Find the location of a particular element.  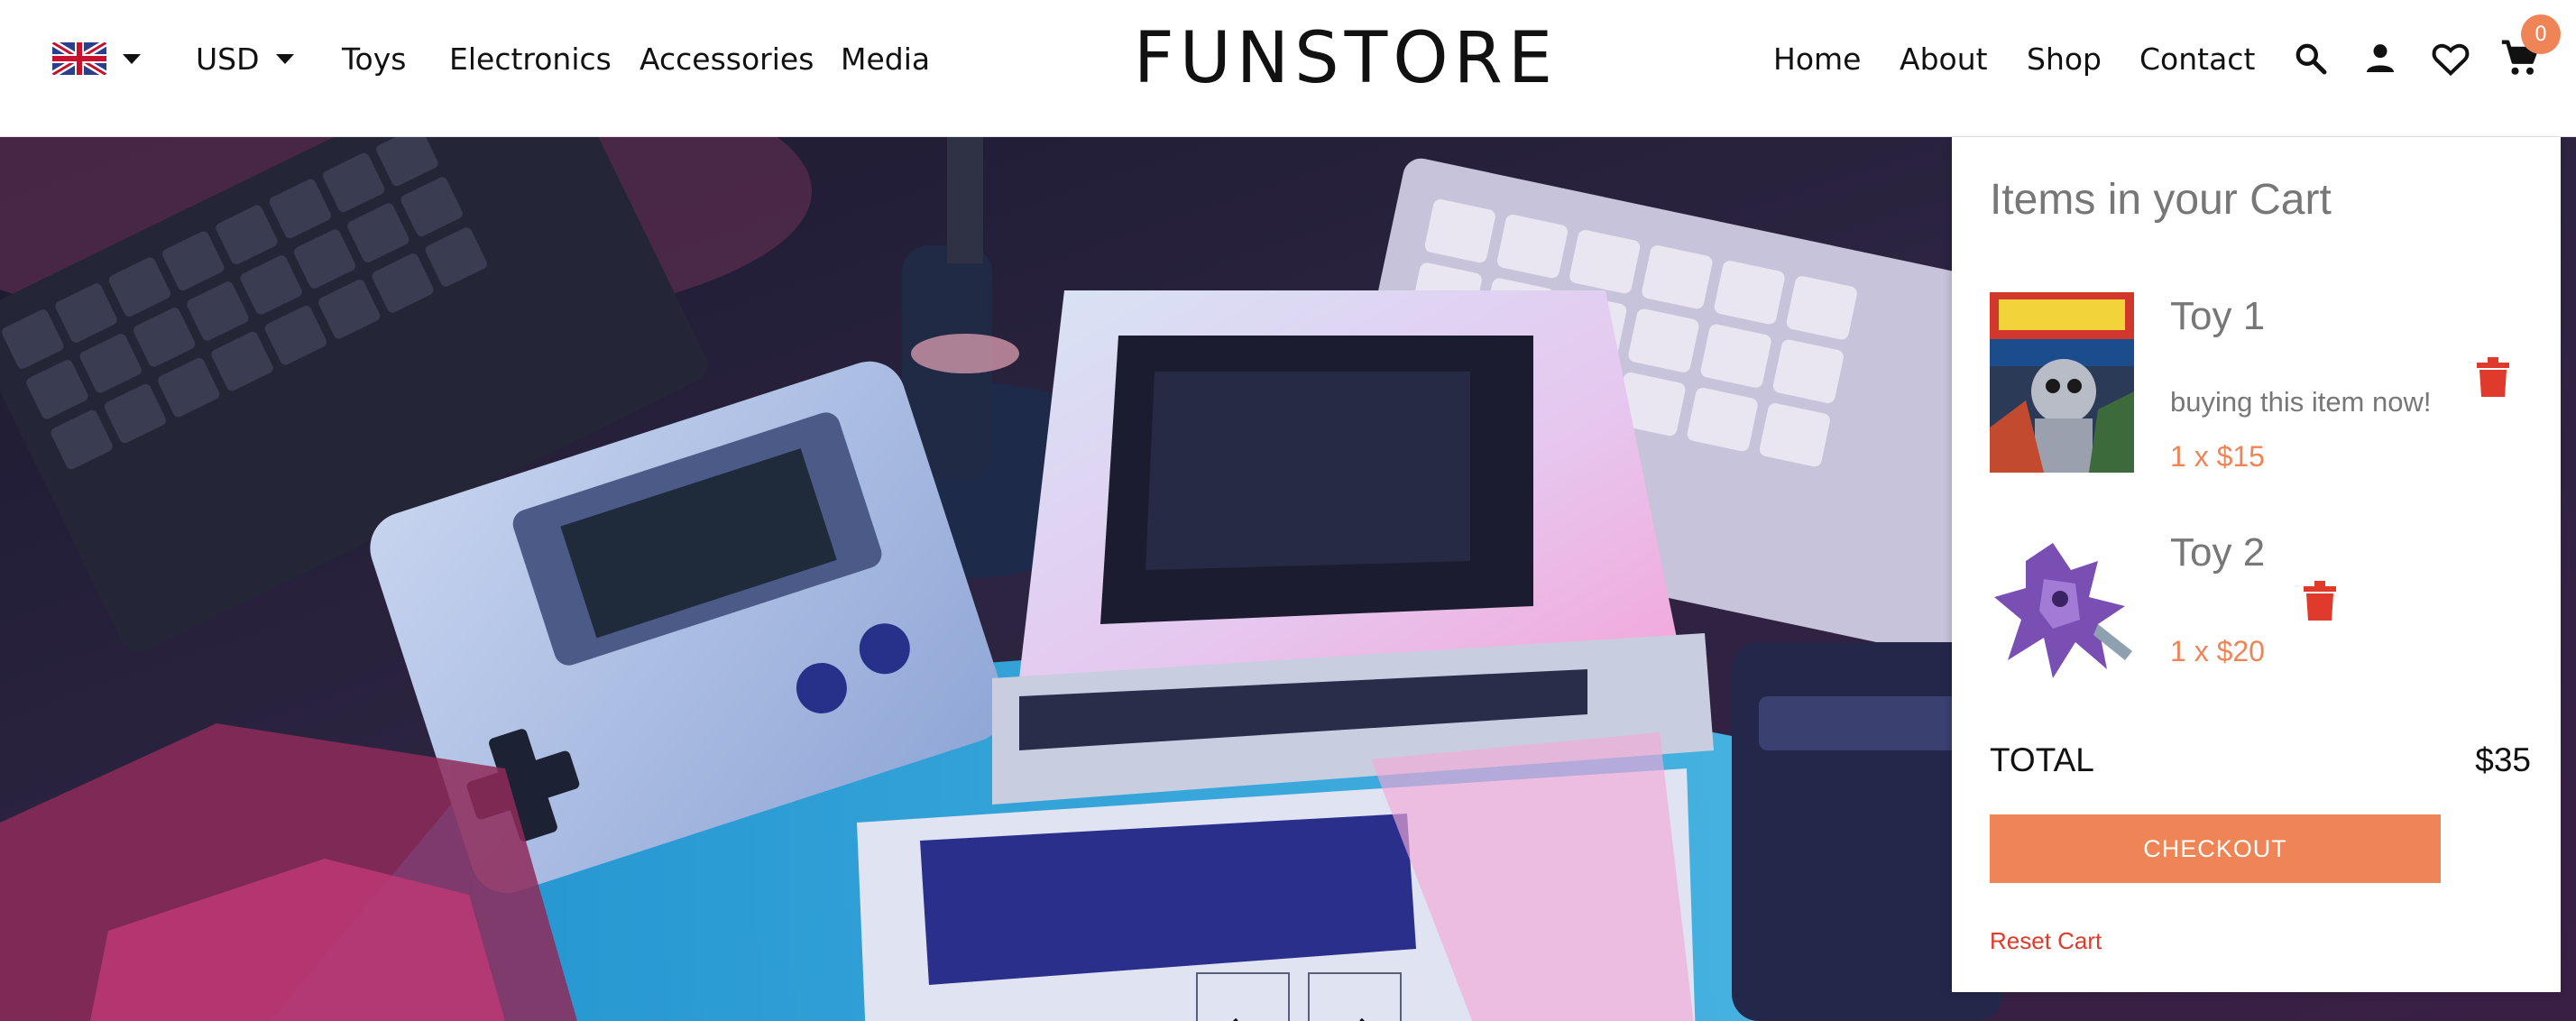

checkout-button: CHECKOUT is located at coordinates (2215, 848).